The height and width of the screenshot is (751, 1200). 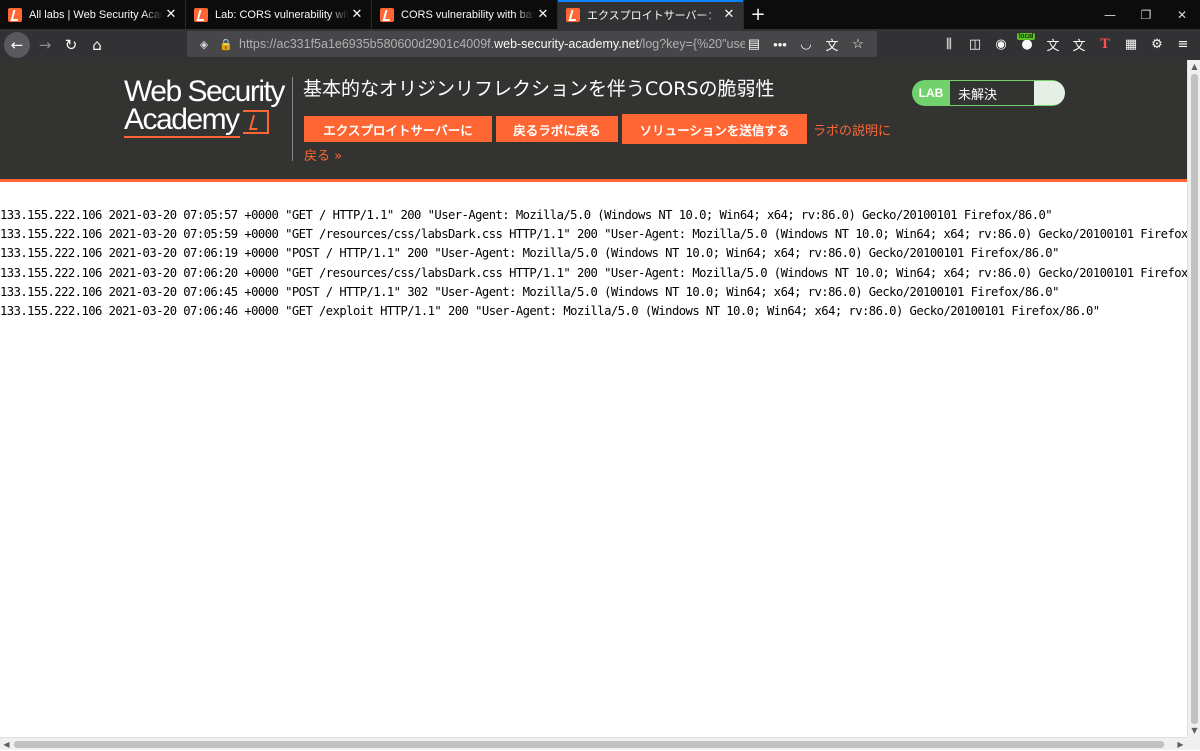 What do you see at coordinates (992, 93) in the screenshot?
I see `lab-status-text: 未解決` at bounding box center [992, 93].